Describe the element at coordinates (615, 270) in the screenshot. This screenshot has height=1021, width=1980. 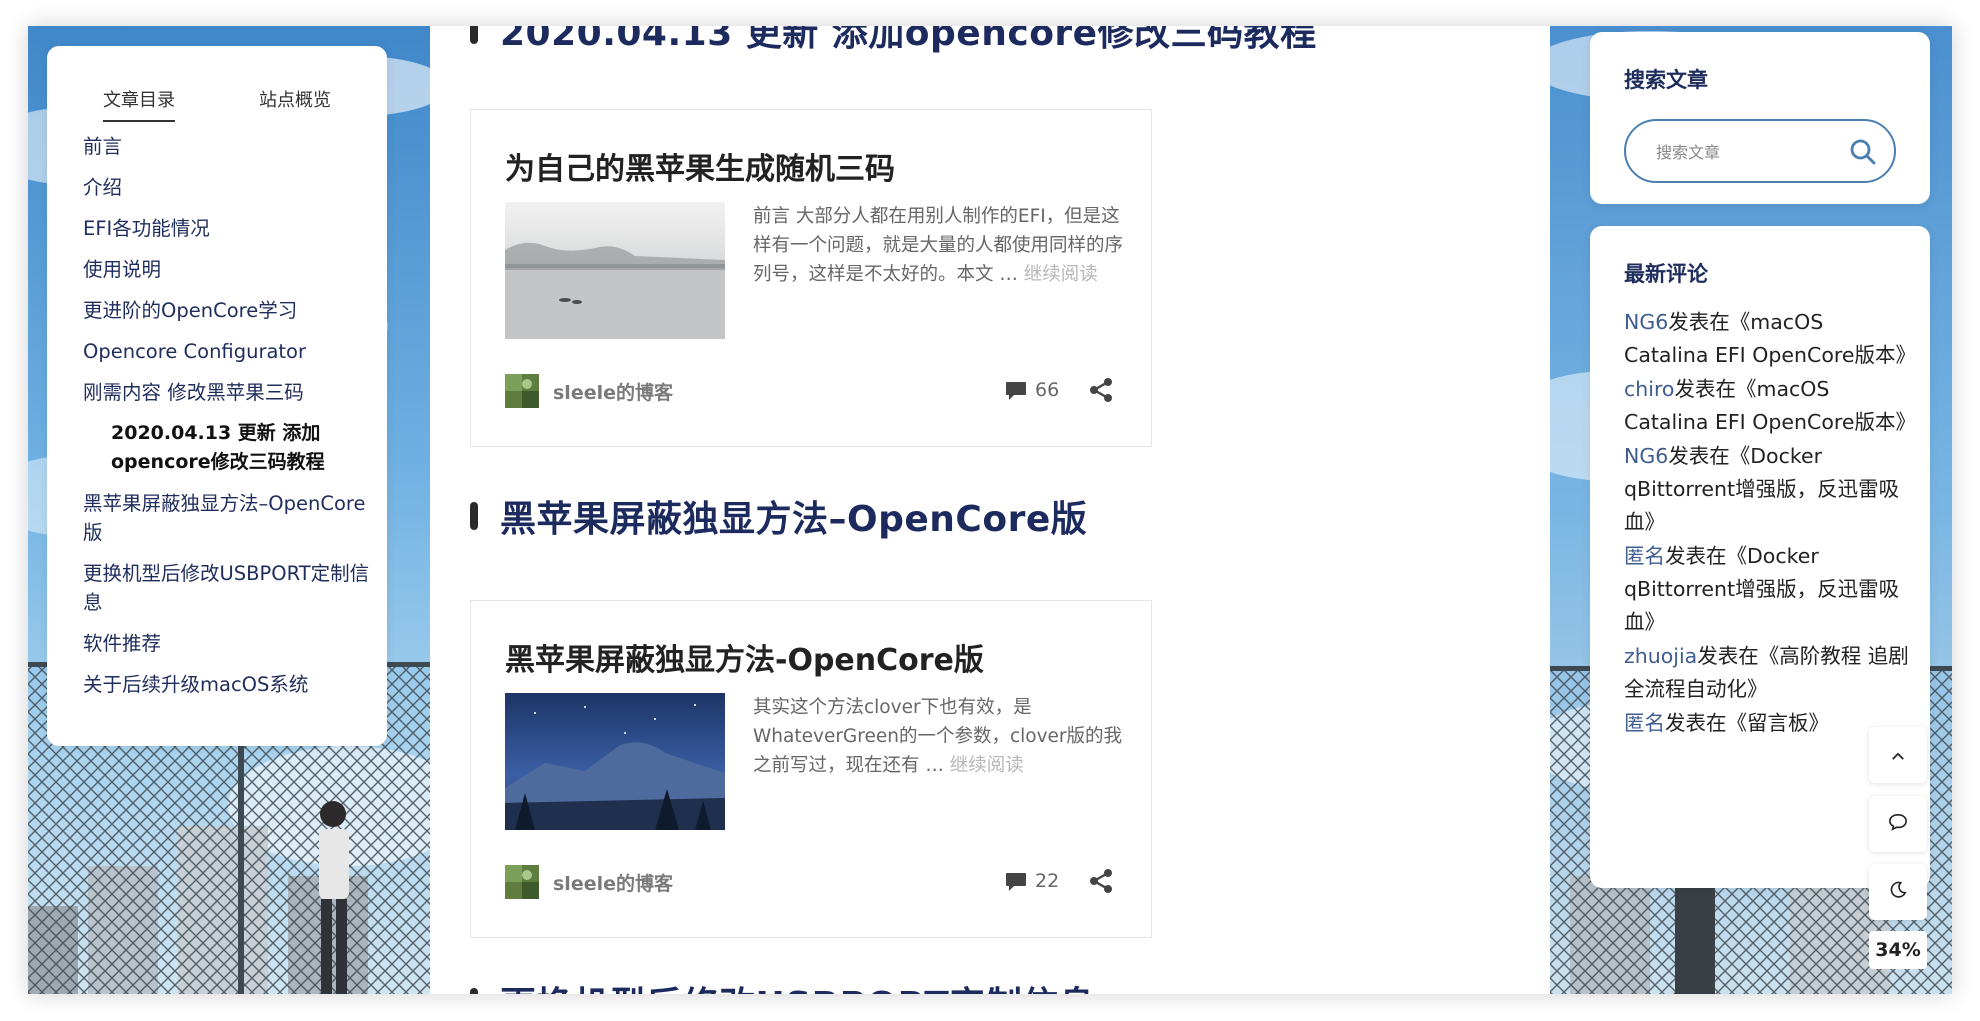
I see `misty-lake-thumbnail` at that location.